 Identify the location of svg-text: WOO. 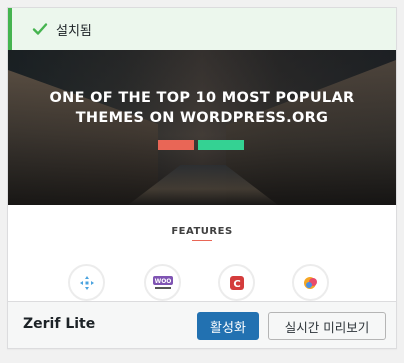
(162, 281).